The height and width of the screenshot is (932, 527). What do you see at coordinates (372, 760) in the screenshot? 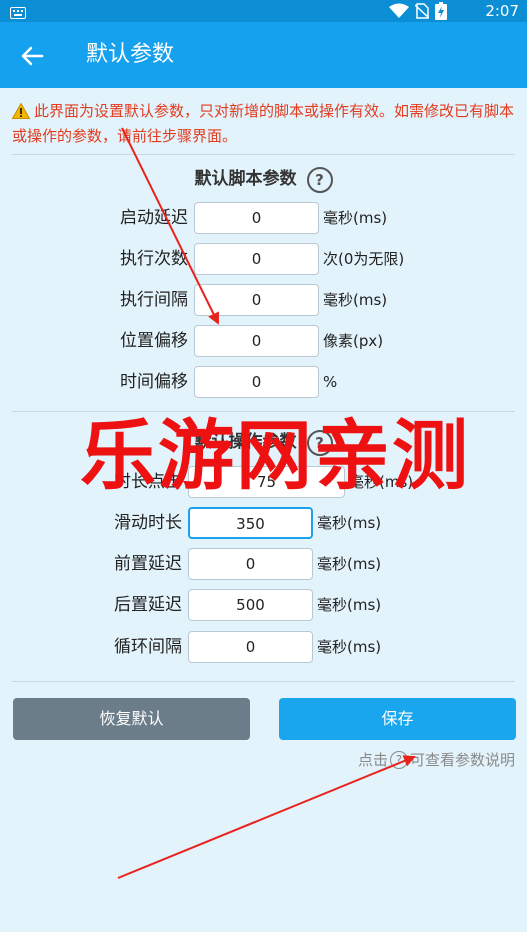
I see `hint-prefix: 点击` at bounding box center [372, 760].